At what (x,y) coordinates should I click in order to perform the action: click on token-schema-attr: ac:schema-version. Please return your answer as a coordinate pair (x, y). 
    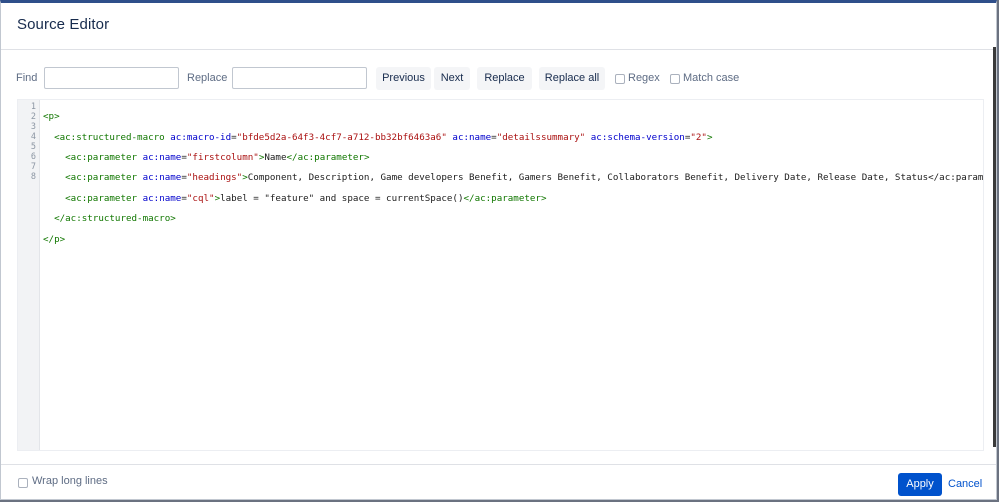
    Looking at the image, I should click on (637, 137).